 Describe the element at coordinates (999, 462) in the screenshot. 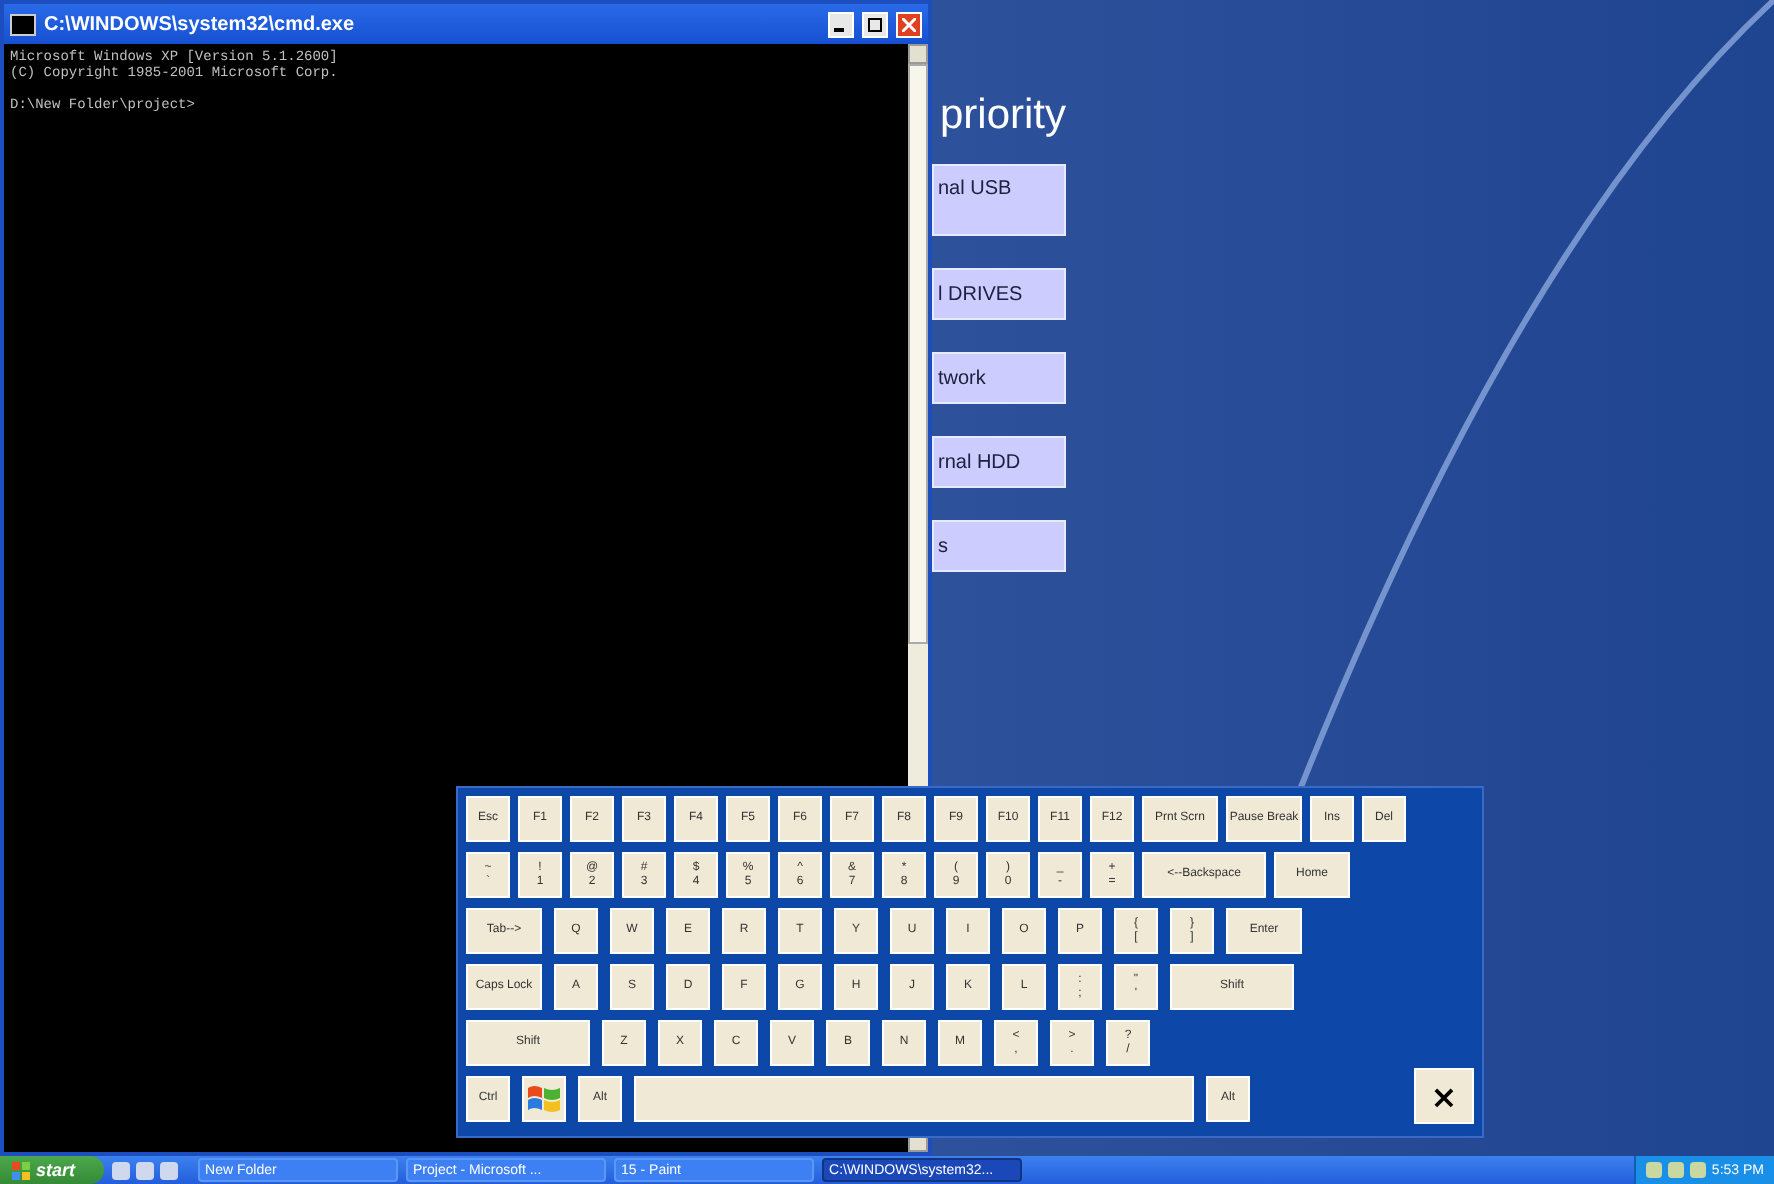

I see `priority-button: rnal HDD` at that location.